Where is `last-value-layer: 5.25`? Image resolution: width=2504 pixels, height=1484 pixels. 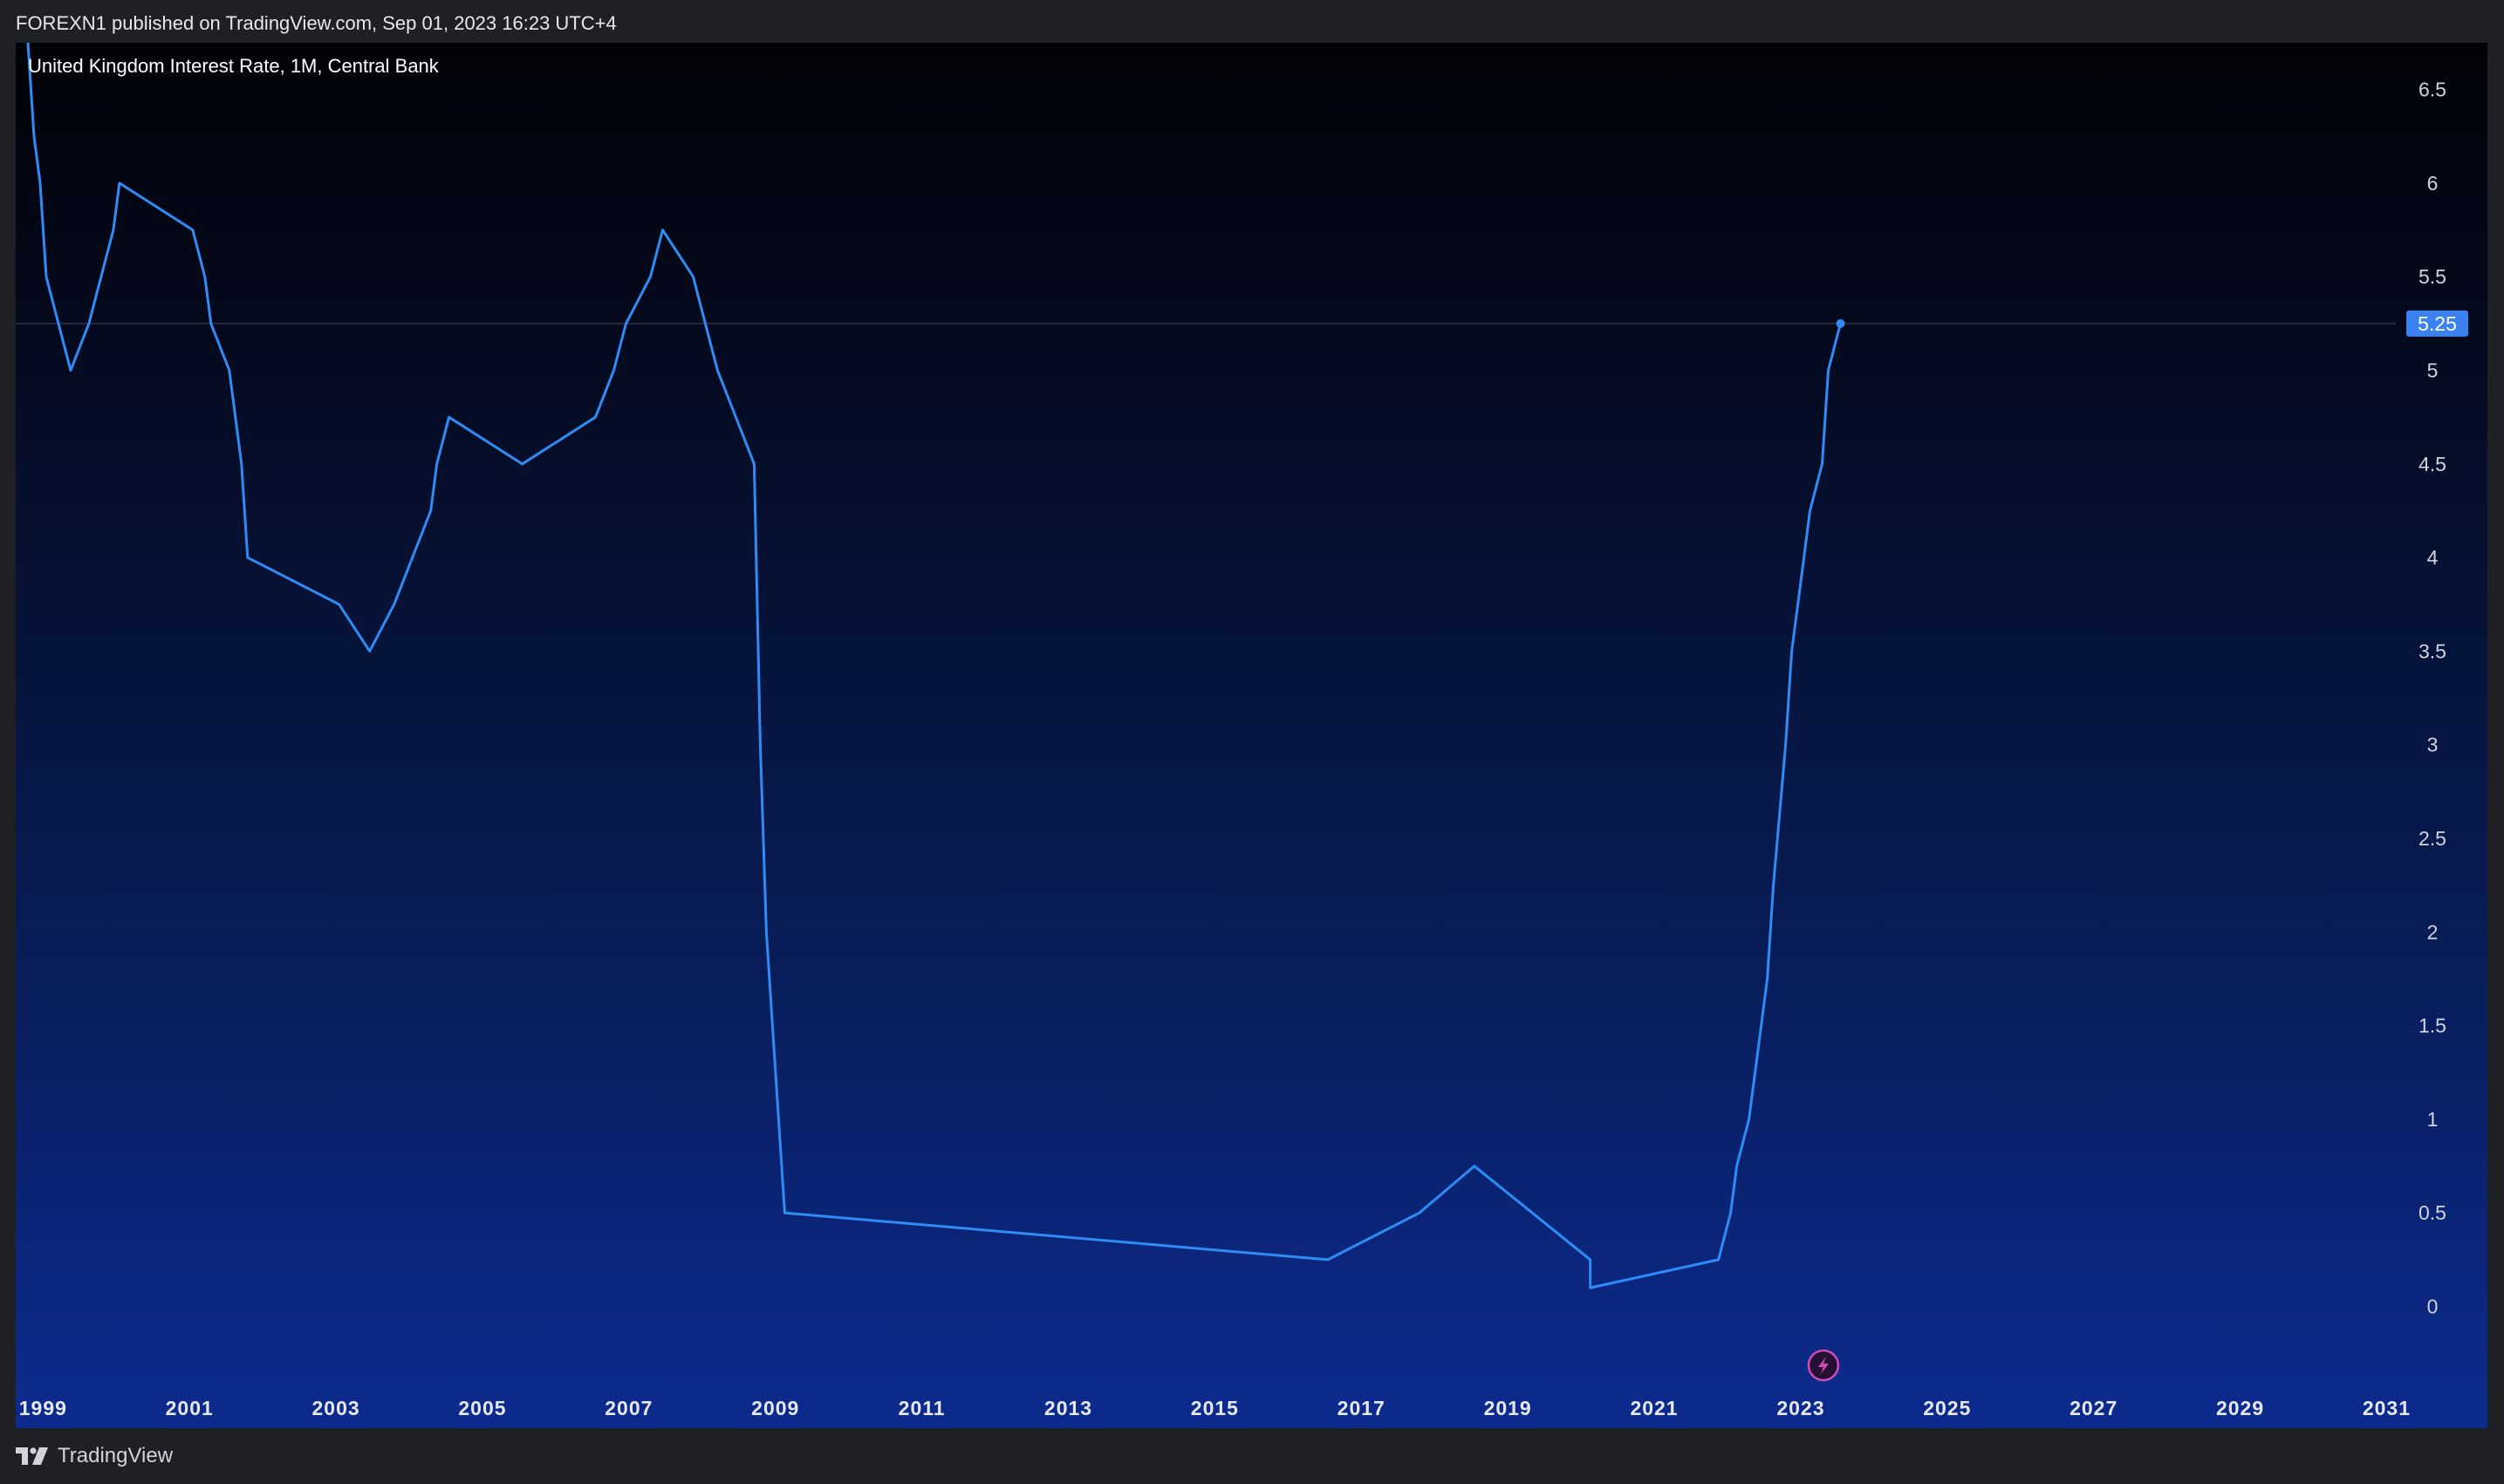
last-value-layer: 5.25 is located at coordinates (2437, 323).